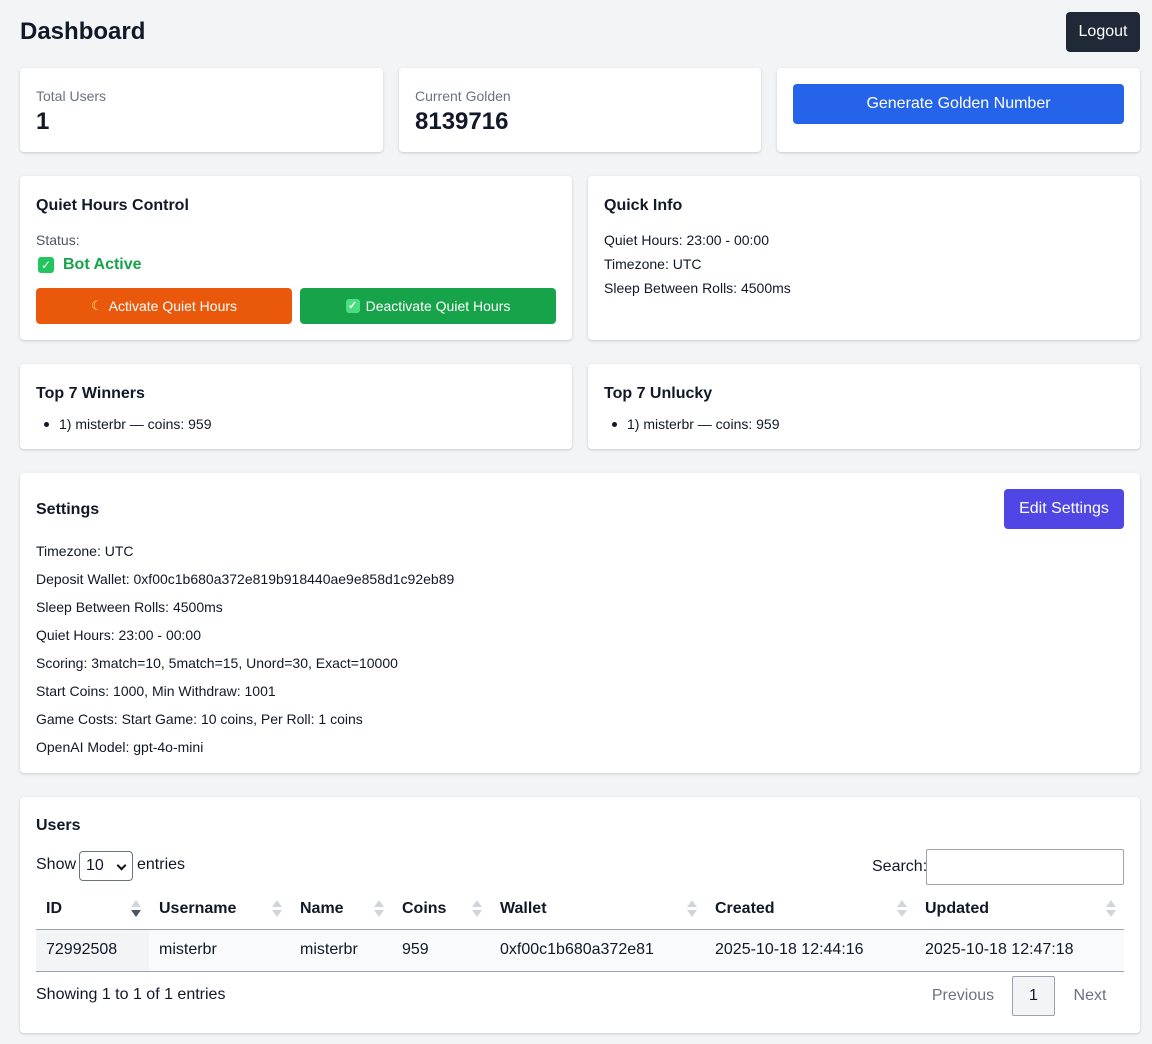  Describe the element at coordinates (131, 994) in the screenshot. I see `table-info: Showing 1 to 1 of 1 entries` at that location.